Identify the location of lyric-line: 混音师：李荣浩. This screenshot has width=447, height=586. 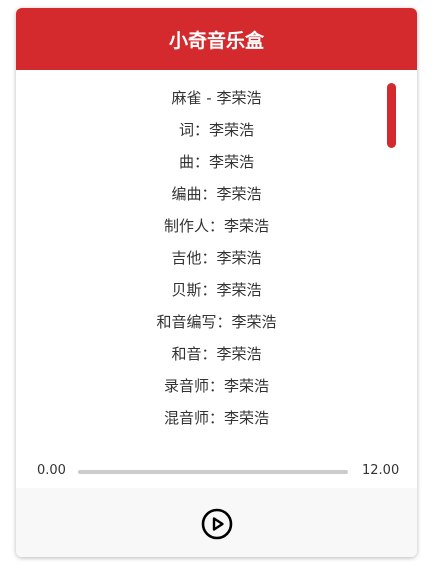
(216, 418).